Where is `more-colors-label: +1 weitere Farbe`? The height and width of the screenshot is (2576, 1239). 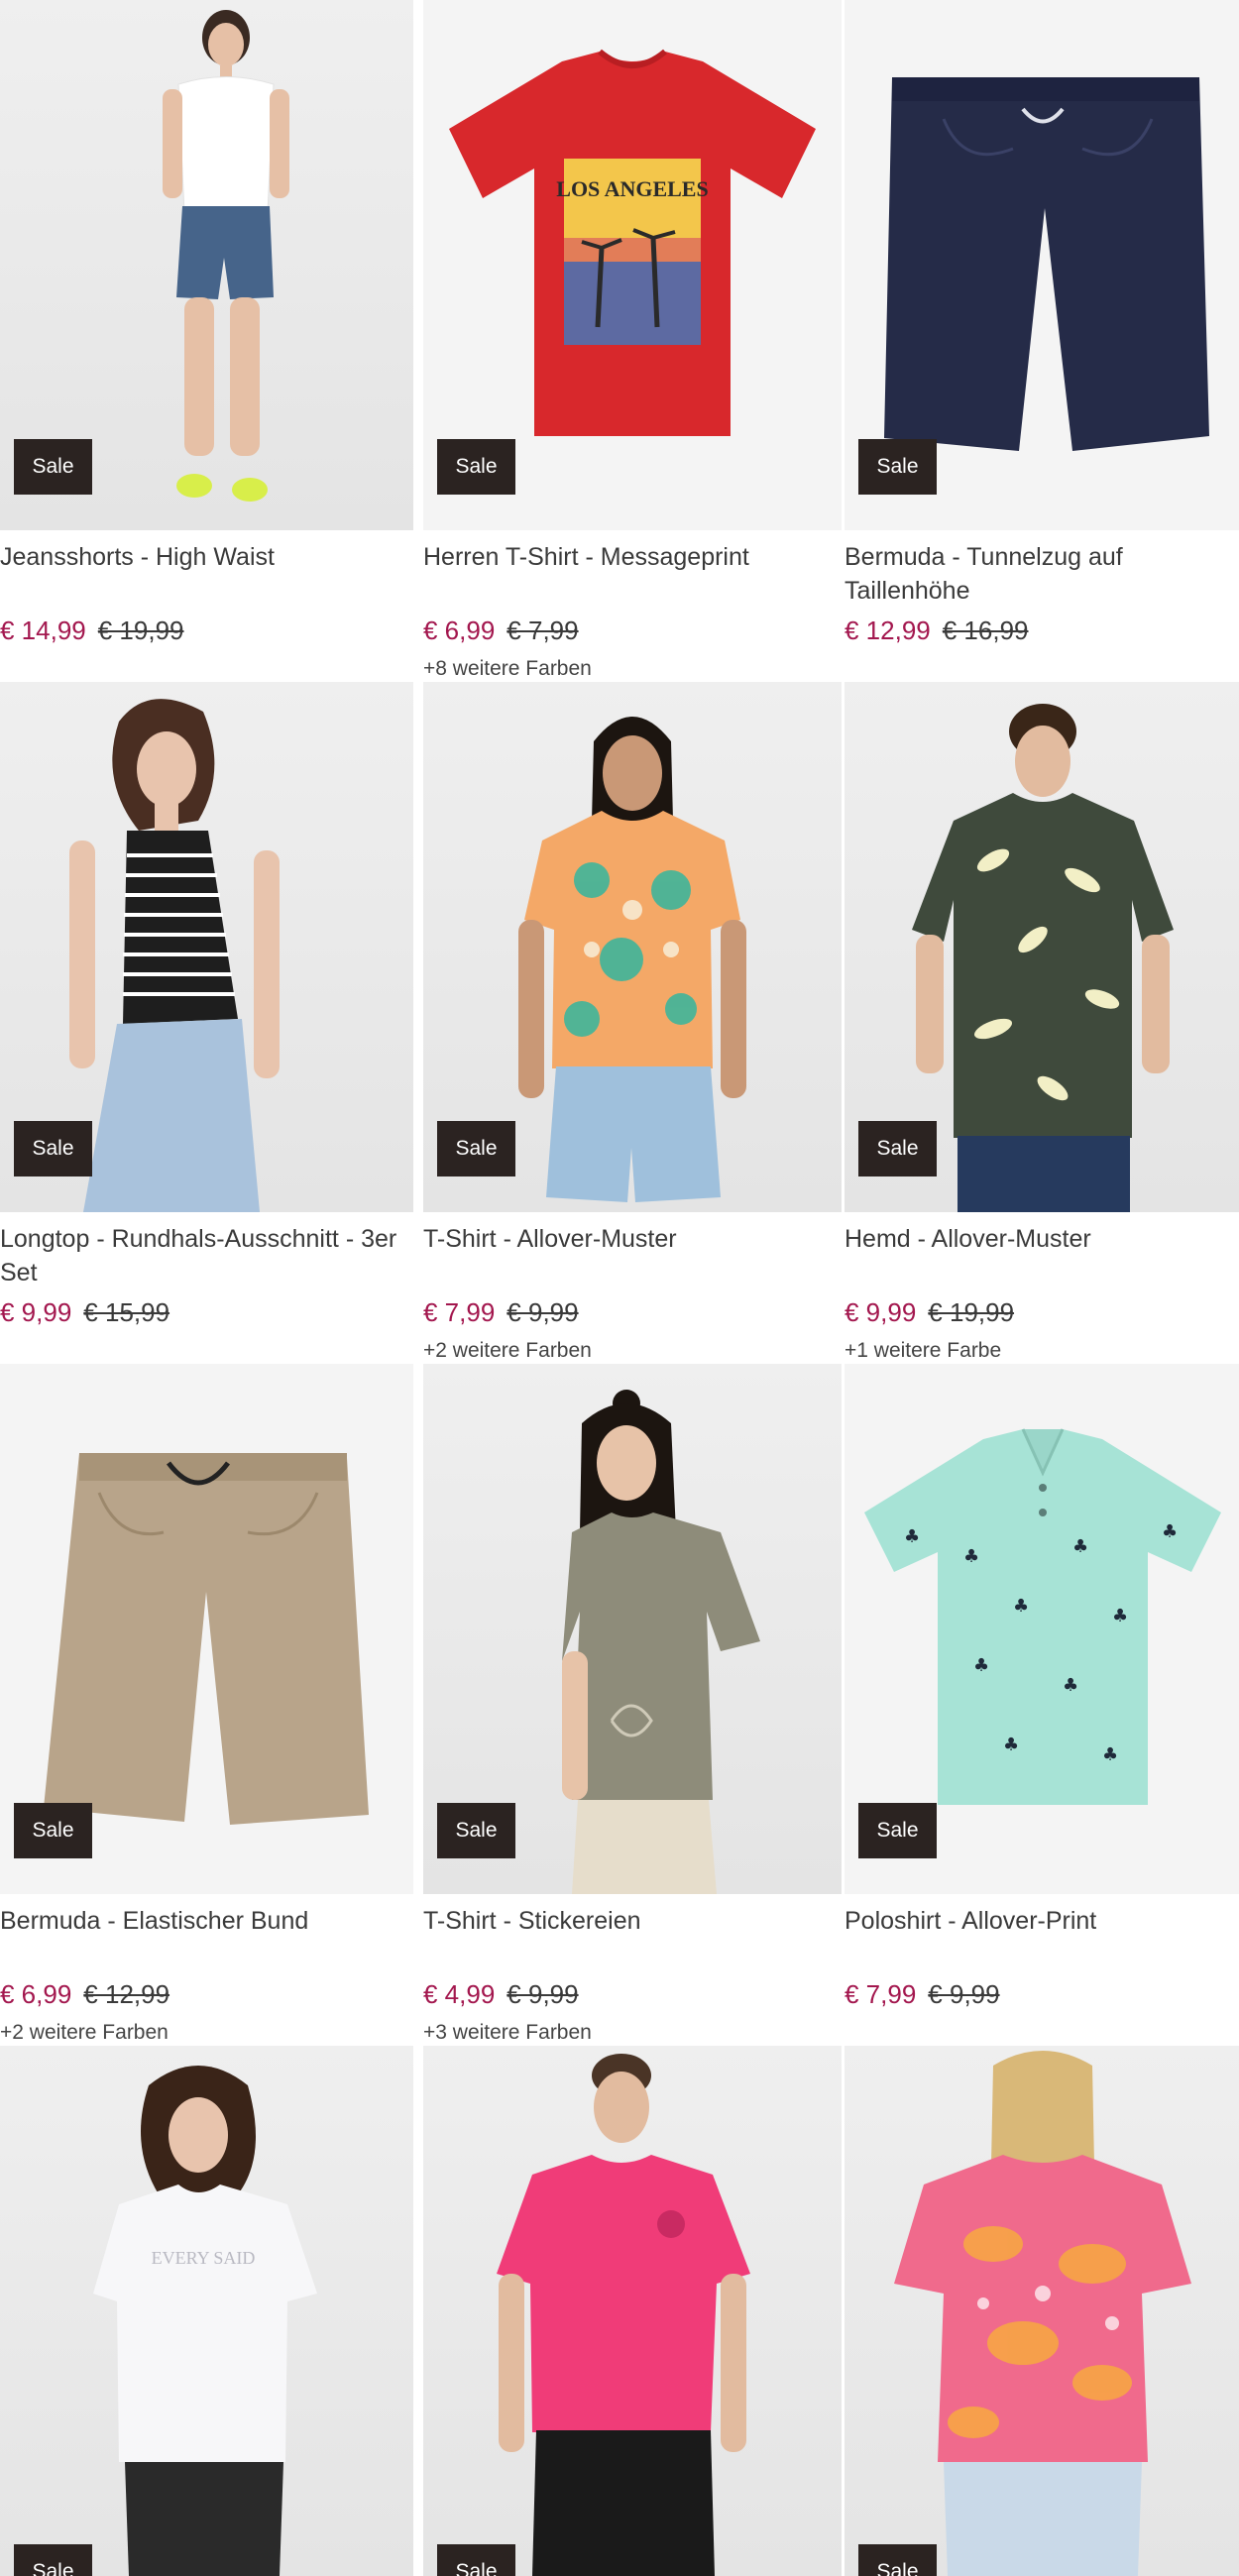 more-colors-label: +1 weitere Farbe is located at coordinates (923, 1350).